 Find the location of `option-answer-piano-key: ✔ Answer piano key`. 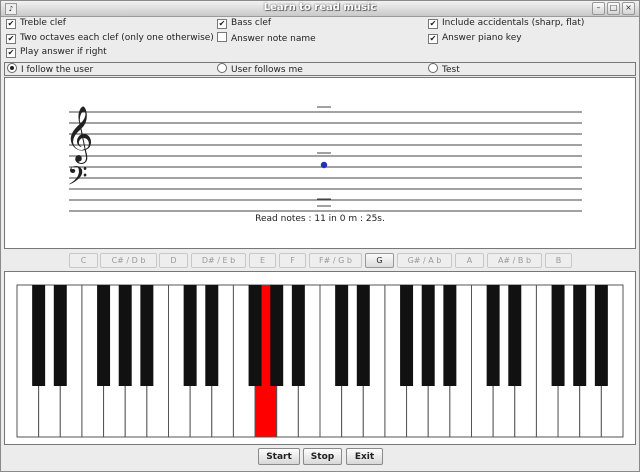

option-answer-piano-key: ✔ Answer piano key is located at coordinates (475, 38).